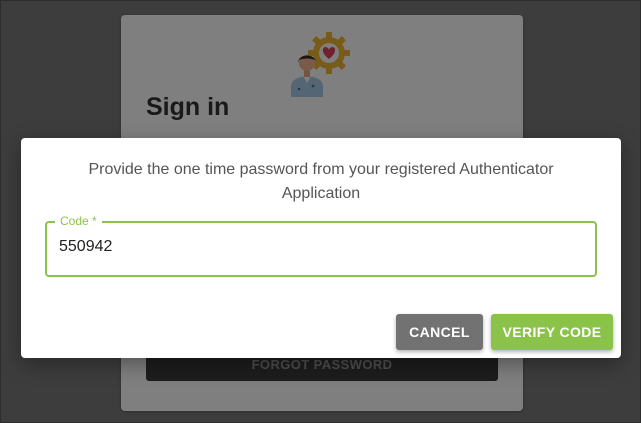  I want to click on code-input, so click(319, 247).